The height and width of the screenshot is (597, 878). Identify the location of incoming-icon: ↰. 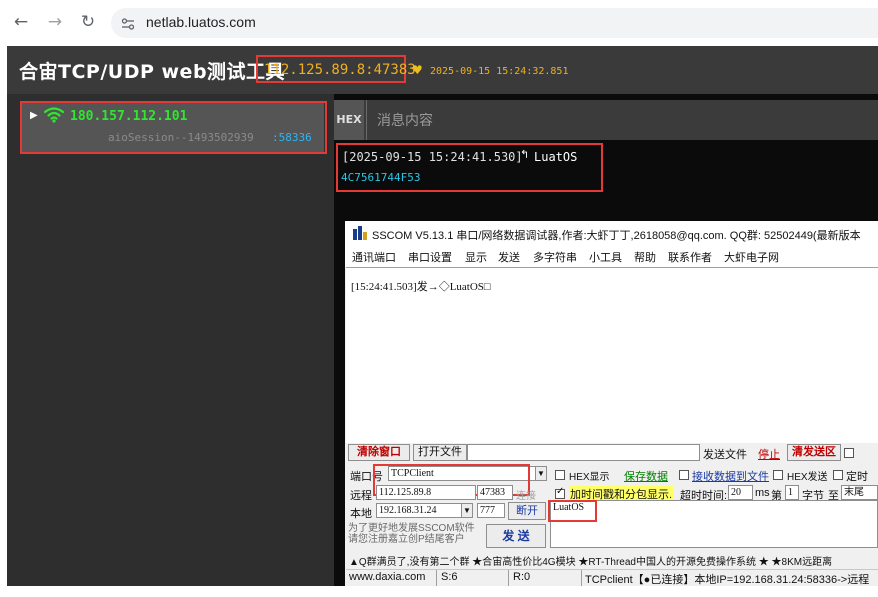
(525, 154).